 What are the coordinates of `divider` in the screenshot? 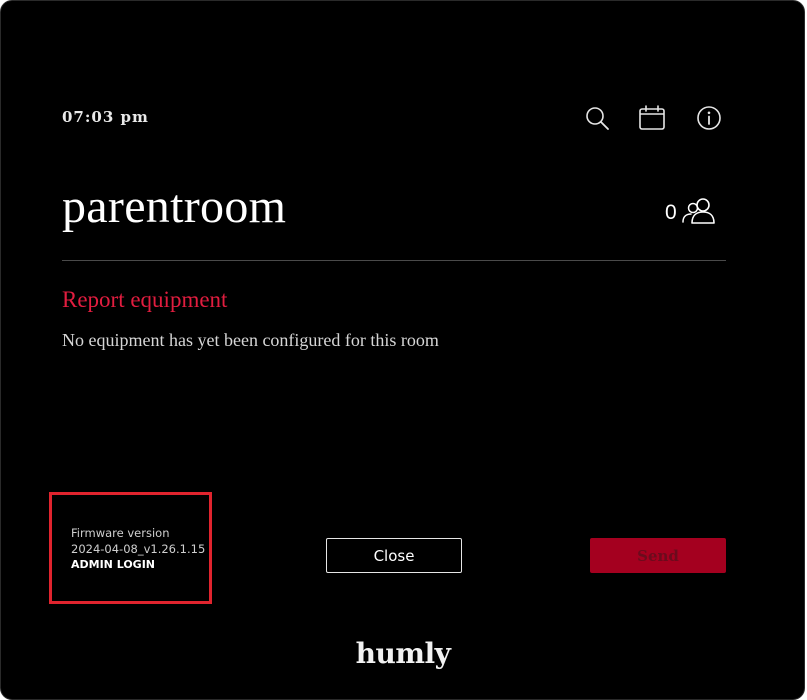 It's located at (394, 260).